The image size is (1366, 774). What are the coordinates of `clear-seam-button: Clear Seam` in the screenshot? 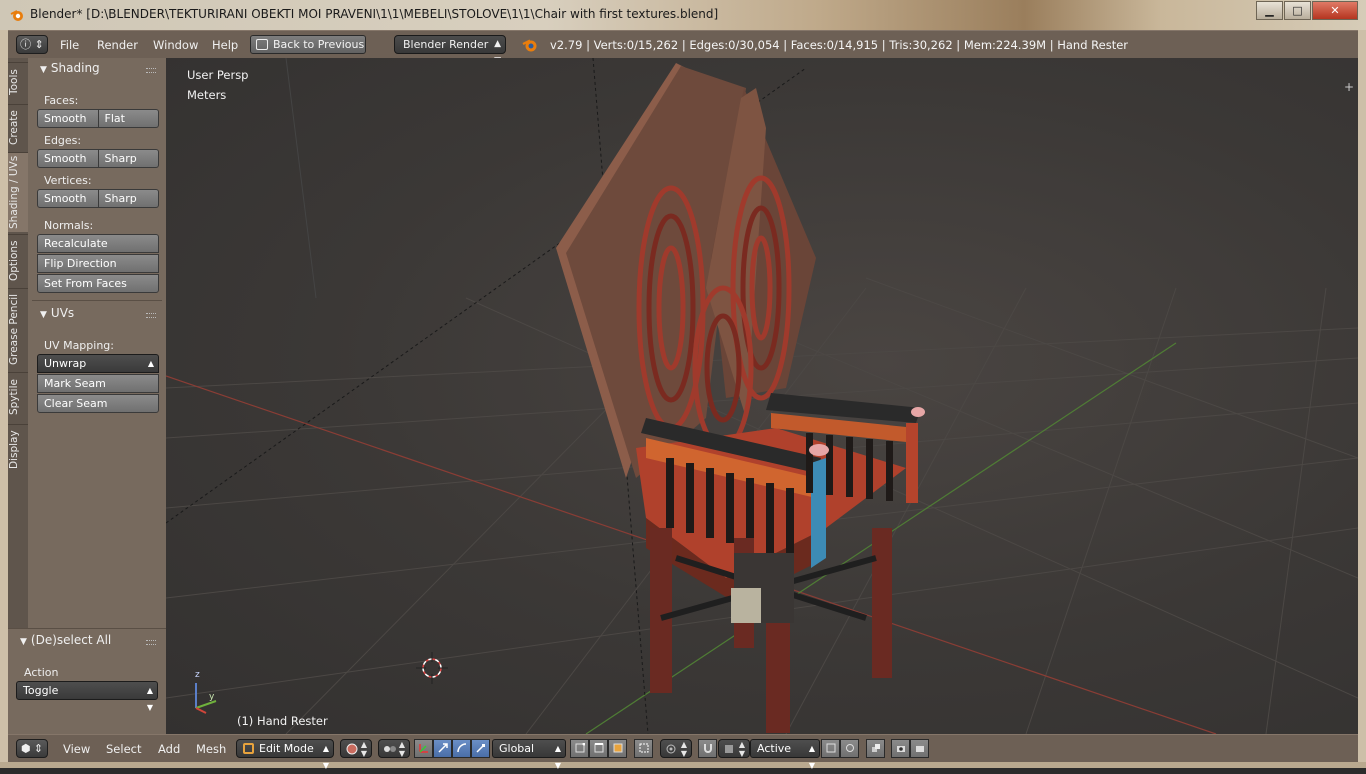 It's located at (98, 403).